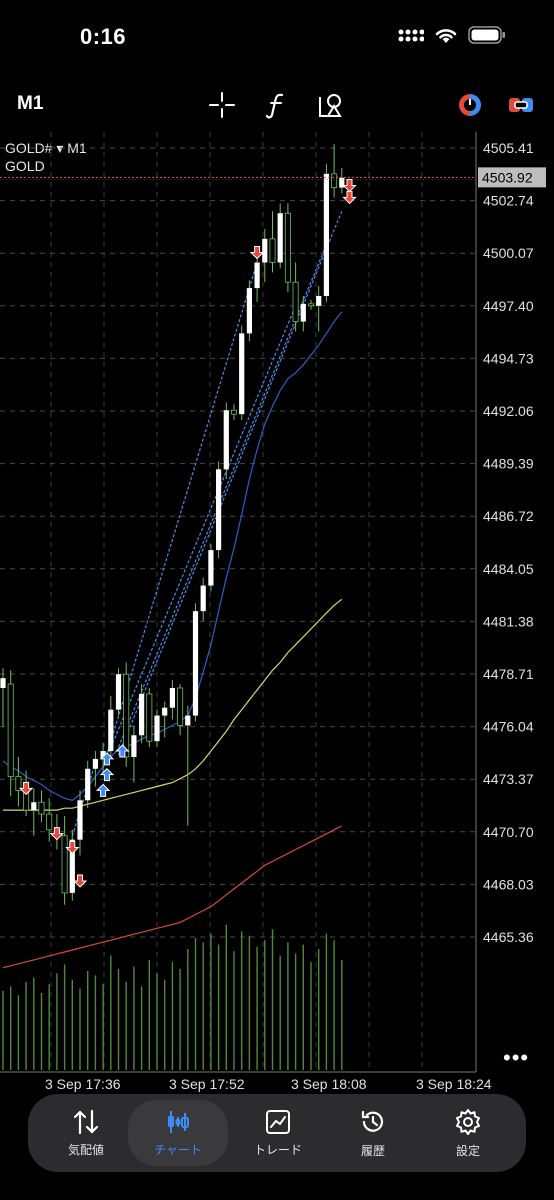  Describe the element at coordinates (508, 516) in the screenshot. I see `price-axis-label: 4486.72` at that location.